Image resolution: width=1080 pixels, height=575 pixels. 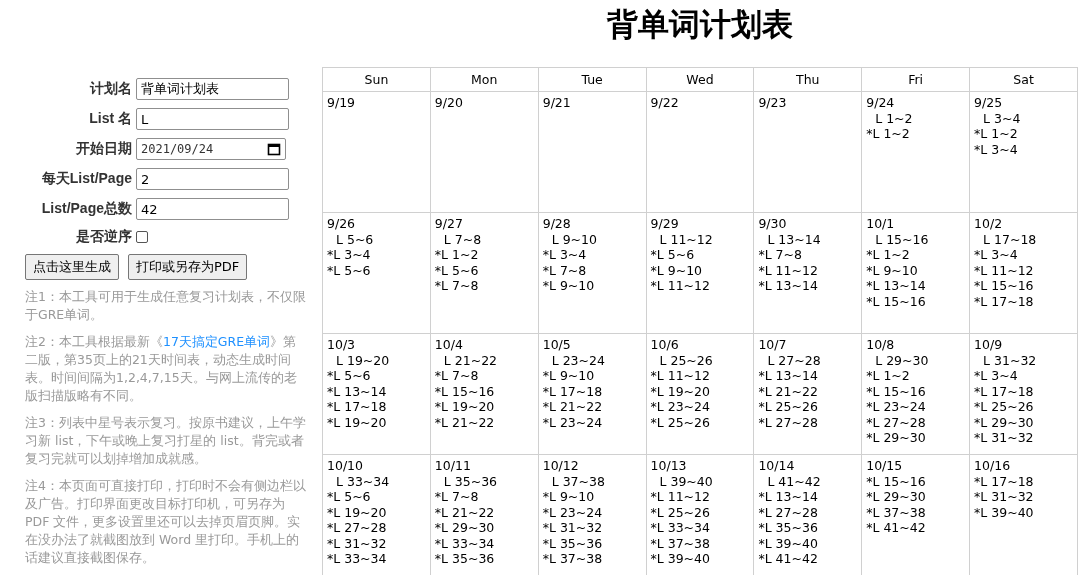 I want to click on weekday-header: Fri, so click(x=915, y=79).